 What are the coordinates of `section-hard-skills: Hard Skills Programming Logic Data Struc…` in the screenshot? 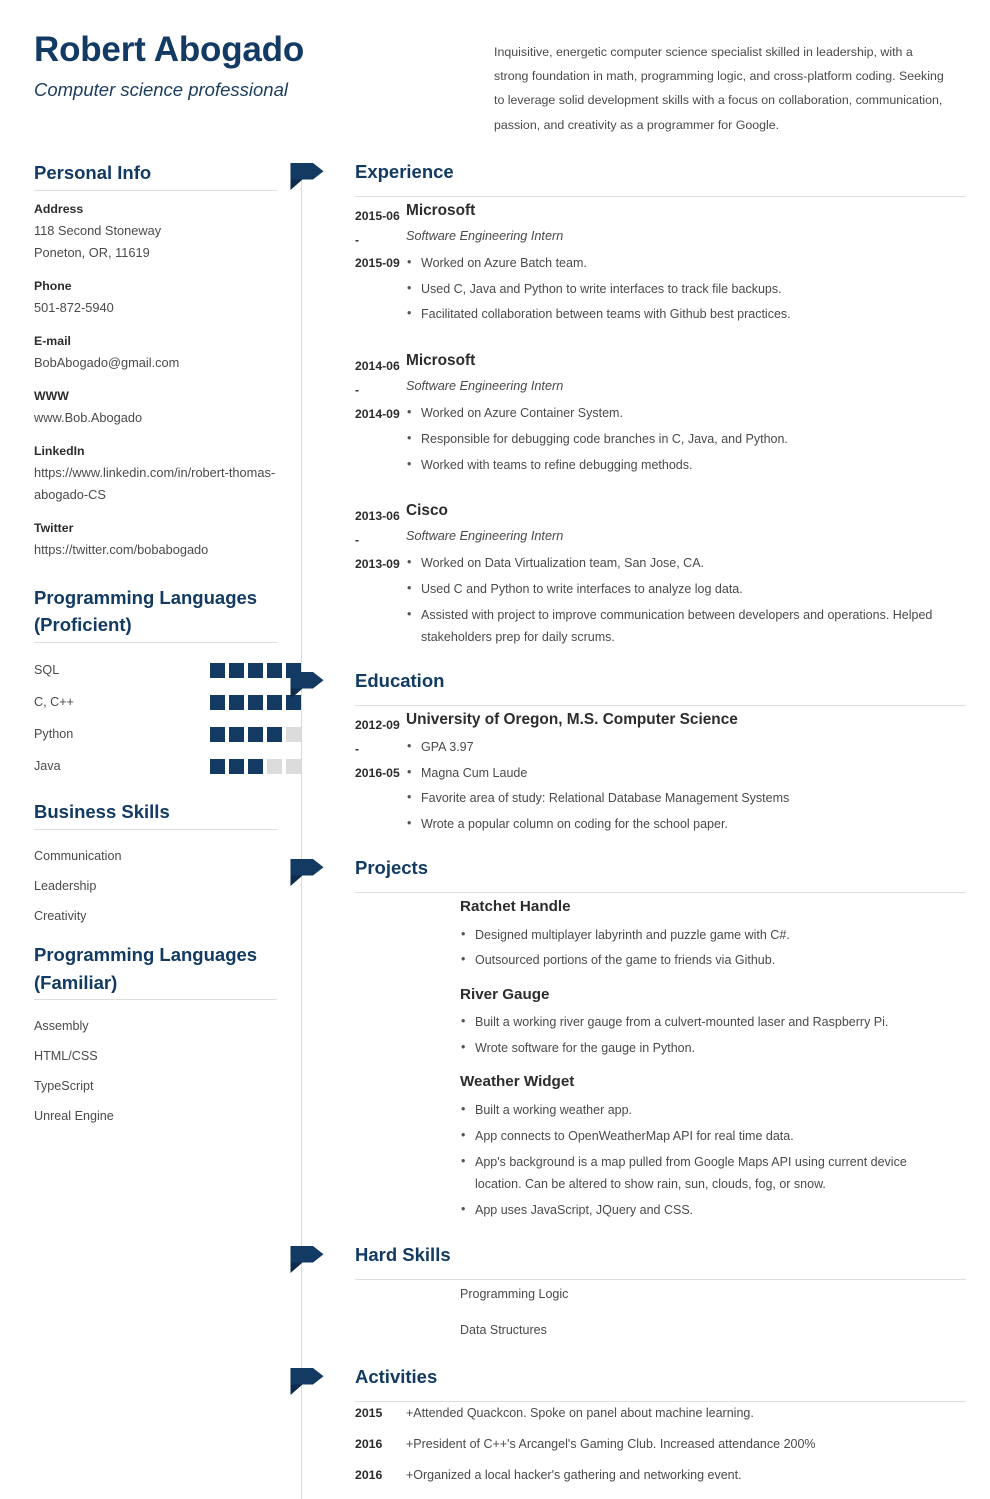 It's located at (628, 1291).